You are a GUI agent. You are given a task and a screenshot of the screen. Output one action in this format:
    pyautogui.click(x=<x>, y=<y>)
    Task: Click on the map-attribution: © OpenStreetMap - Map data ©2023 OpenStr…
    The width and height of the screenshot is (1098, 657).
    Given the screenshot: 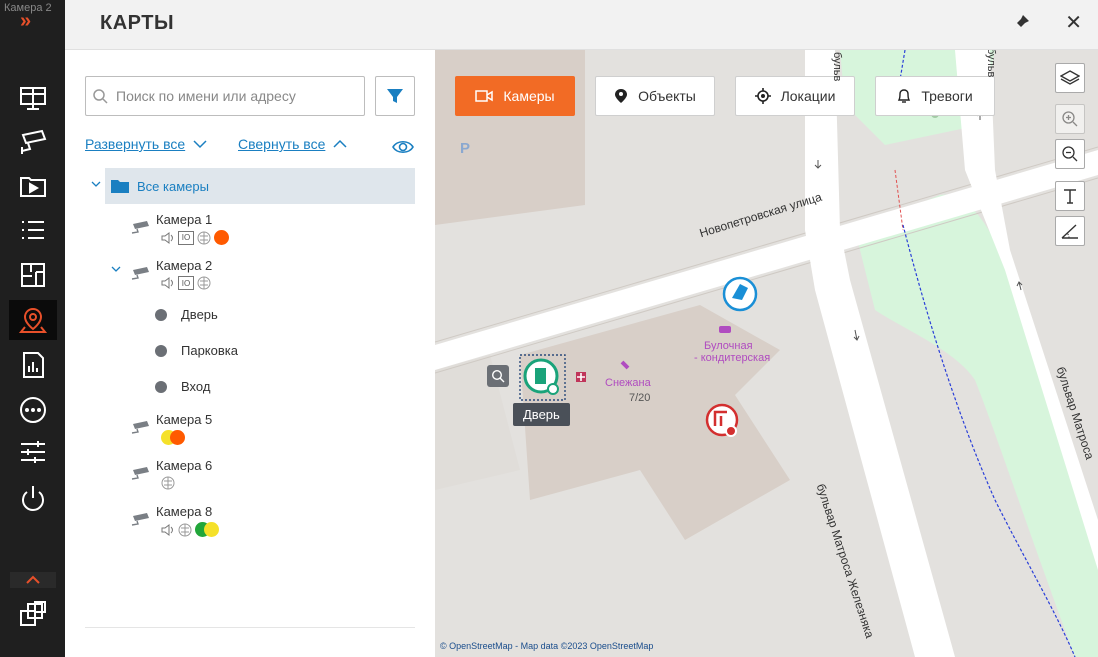 What is the action you would take?
    pyautogui.click(x=546, y=646)
    